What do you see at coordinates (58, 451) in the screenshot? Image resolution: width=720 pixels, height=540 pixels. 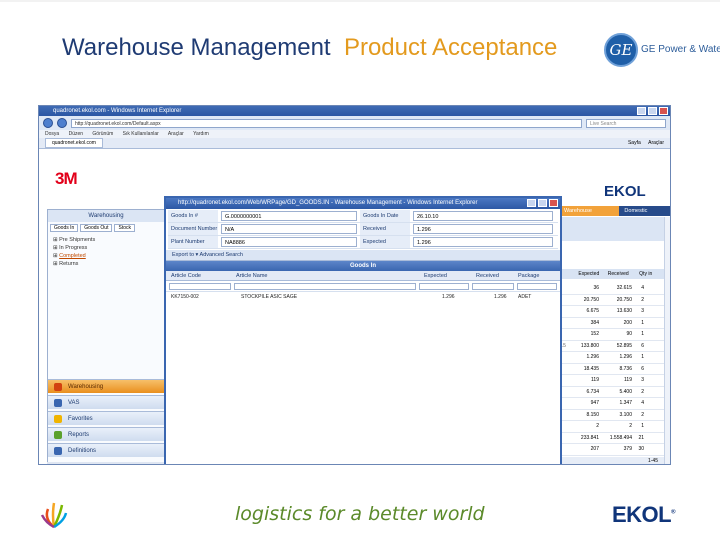 I see `definitions-icon` at bounding box center [58, 451].